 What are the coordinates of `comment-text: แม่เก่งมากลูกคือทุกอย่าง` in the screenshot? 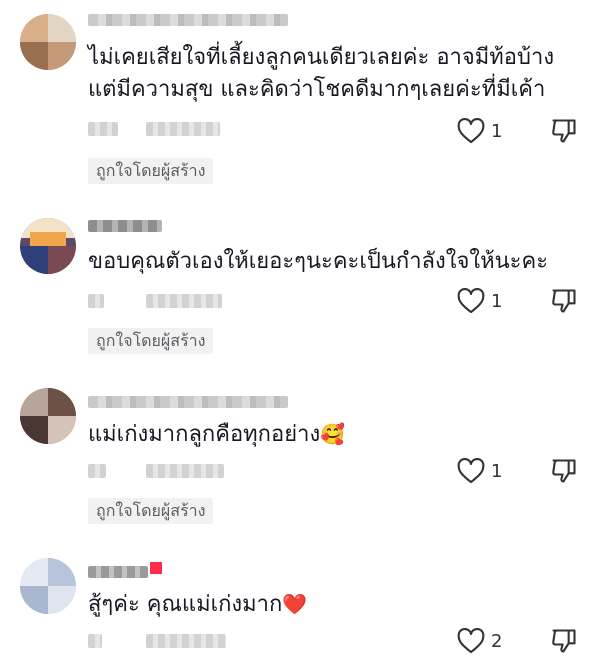 It's located at (204, 434).